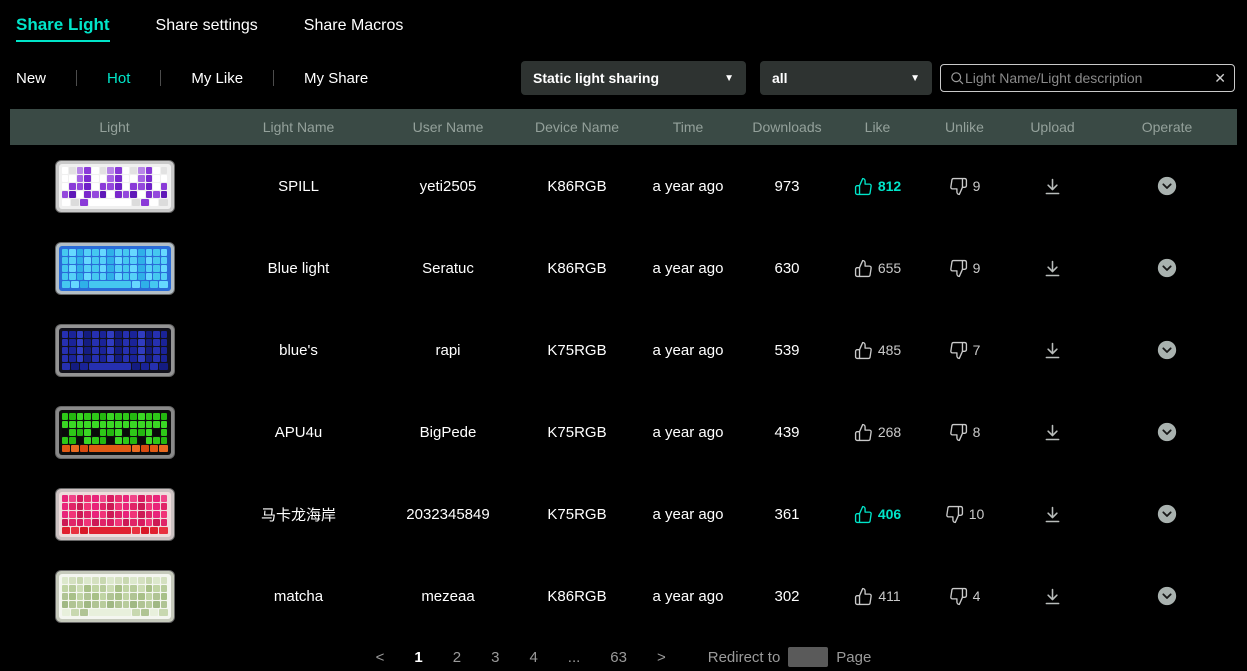 Image resolution: width=1247 pixels, height=671 pixels. Describe the element at coordinates (623, 25) in the screenshot. I see `top-nav: Share Light Share settings Share Macros` at that location.